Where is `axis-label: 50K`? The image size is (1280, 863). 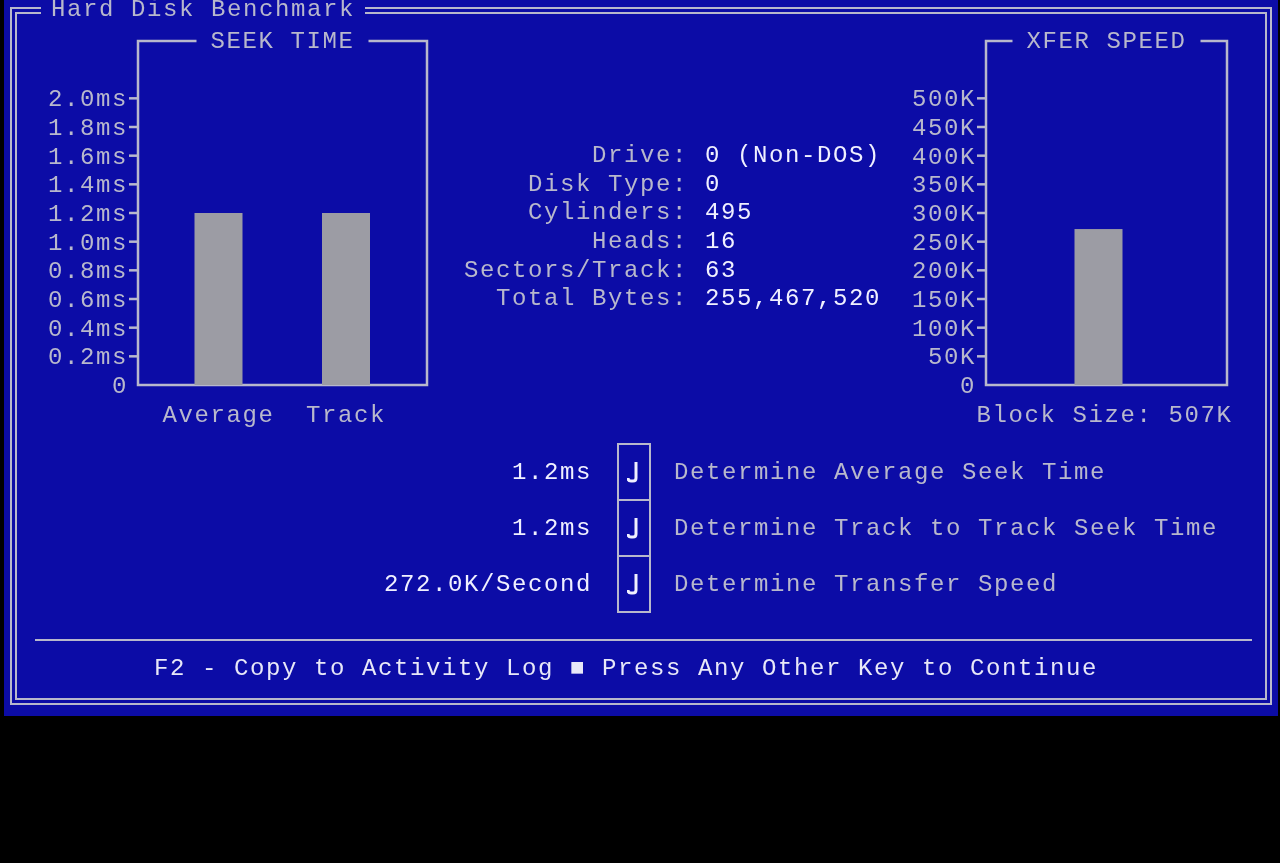
axis-label: 50K is located at coordinates (952, 358).